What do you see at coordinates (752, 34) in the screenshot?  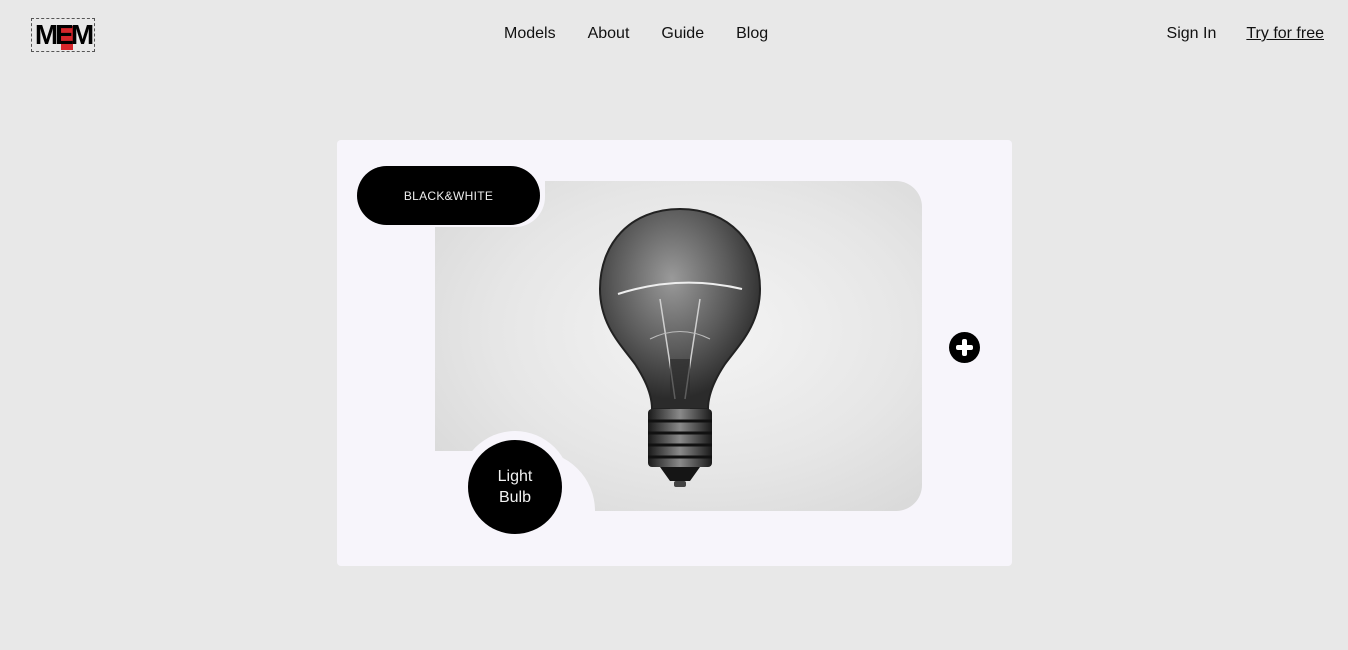 I see `nav-blog: Blog` at bounding box center [752, 34].